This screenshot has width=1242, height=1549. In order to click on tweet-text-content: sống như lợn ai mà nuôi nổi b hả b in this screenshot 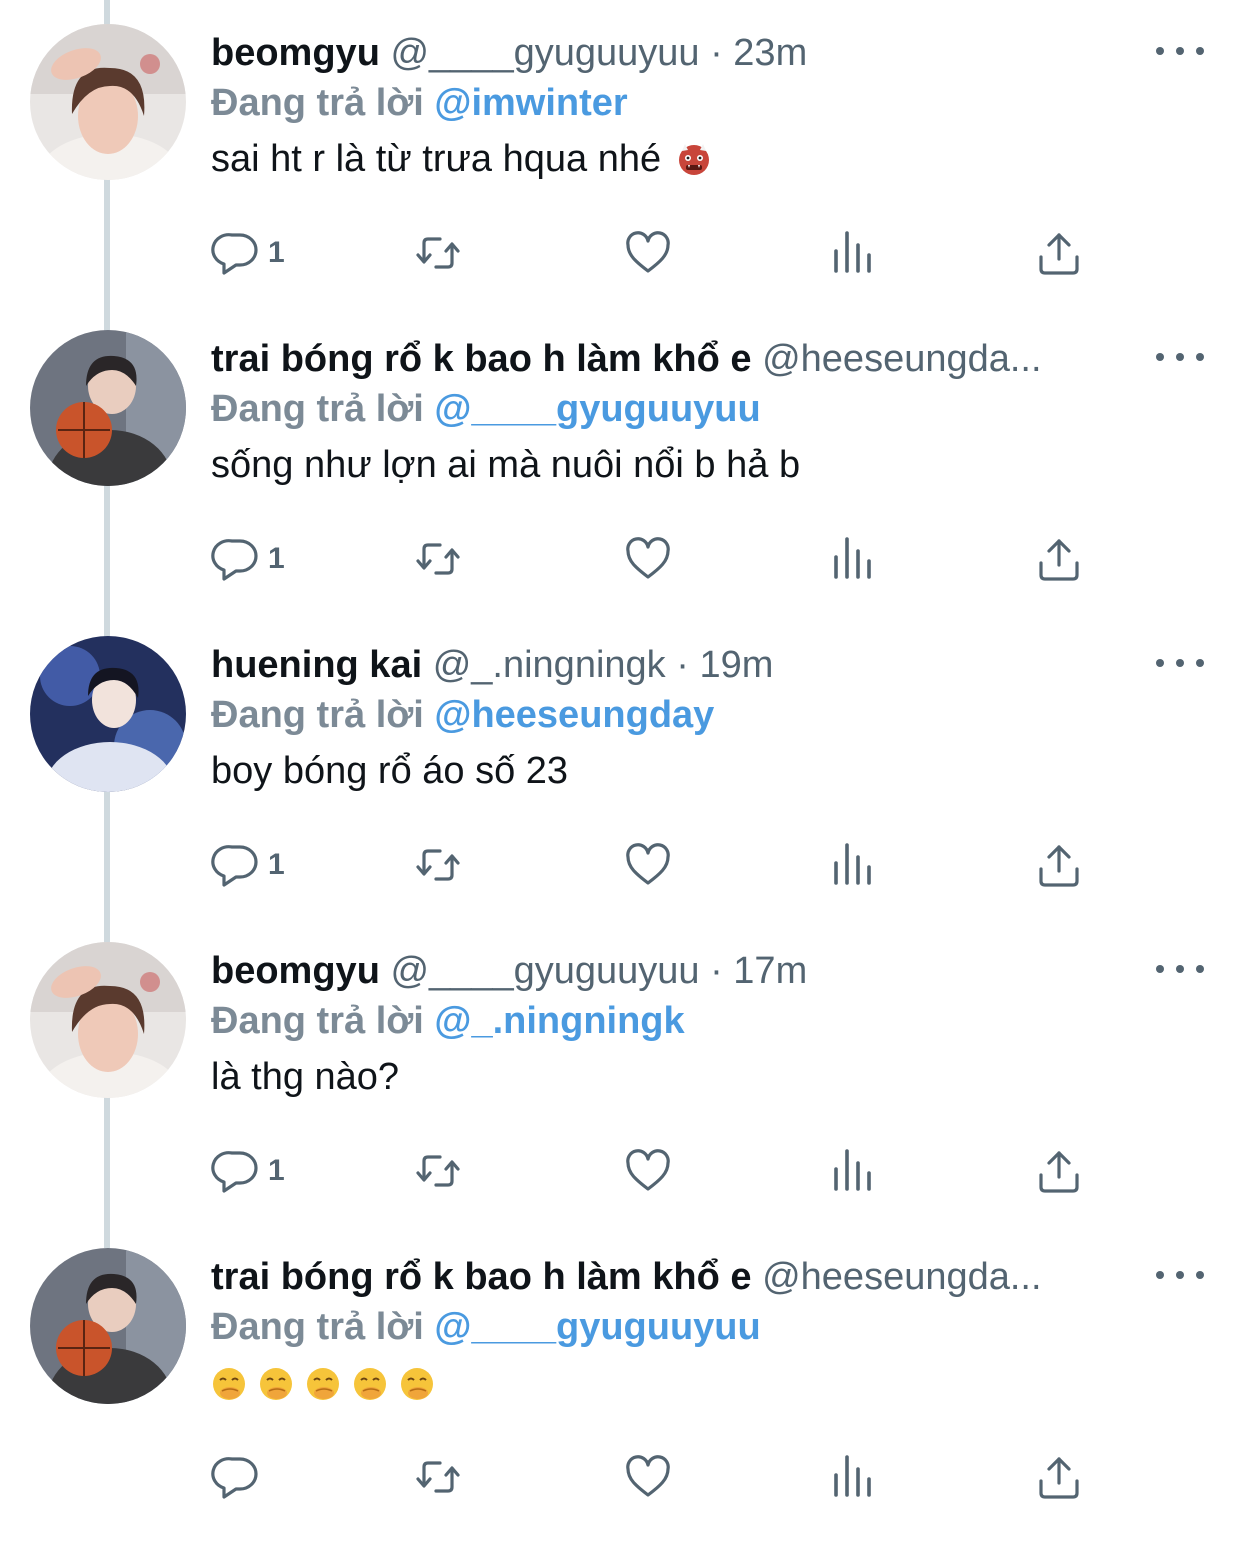, I will do `click(506, 465)`.